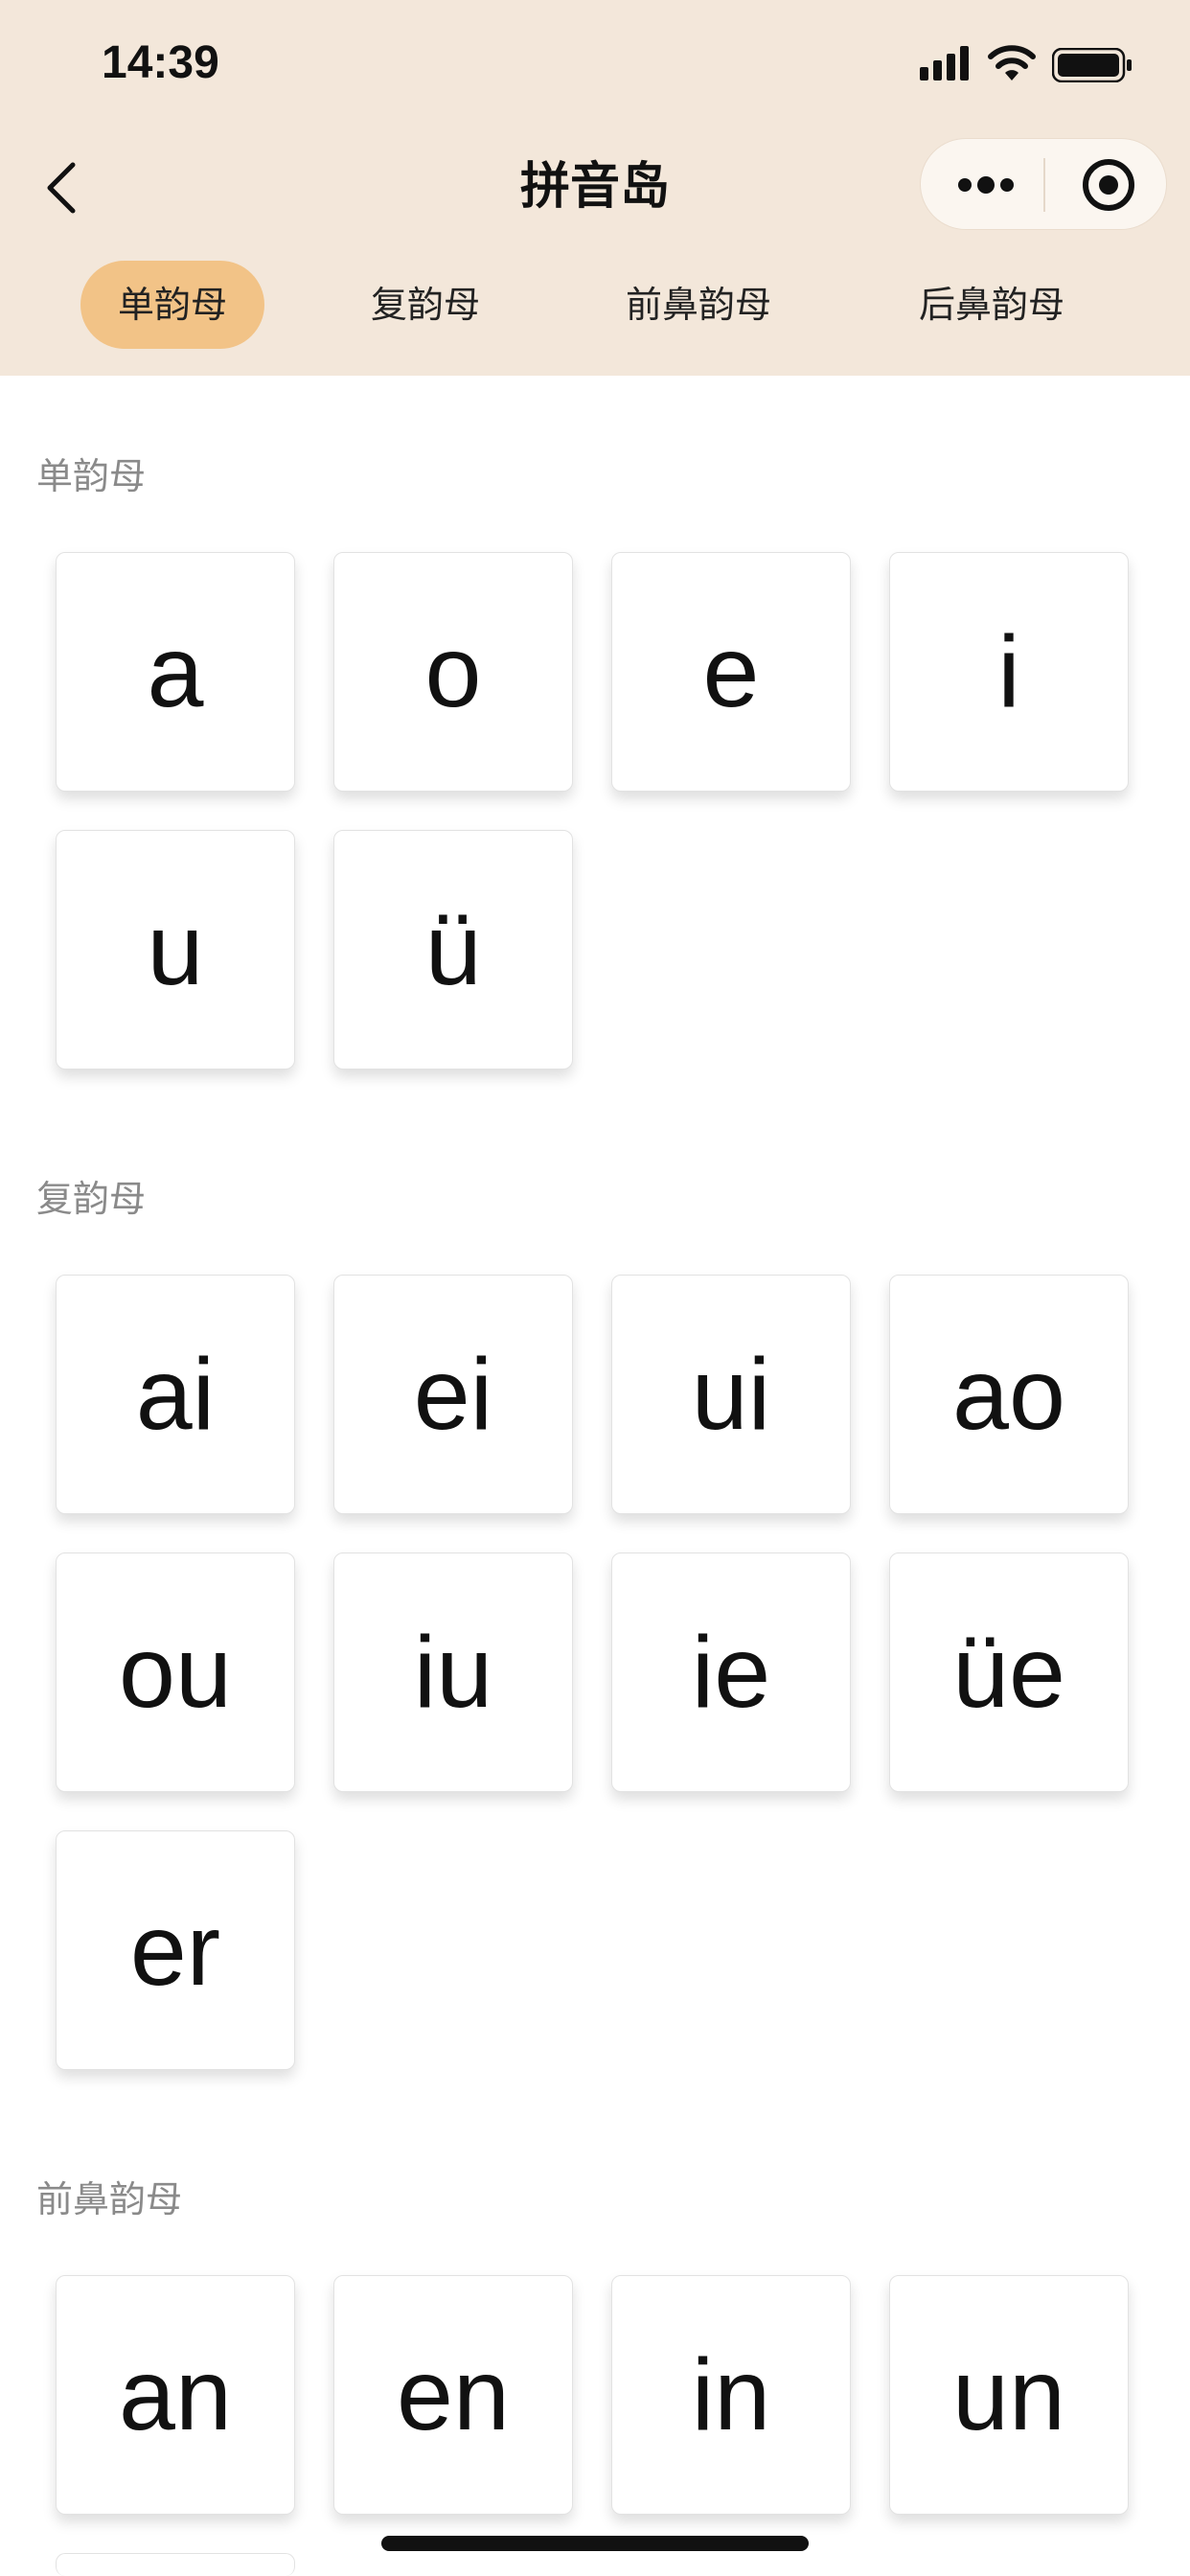  I want to click on pinyin-card: ai, so click(175, 1394).